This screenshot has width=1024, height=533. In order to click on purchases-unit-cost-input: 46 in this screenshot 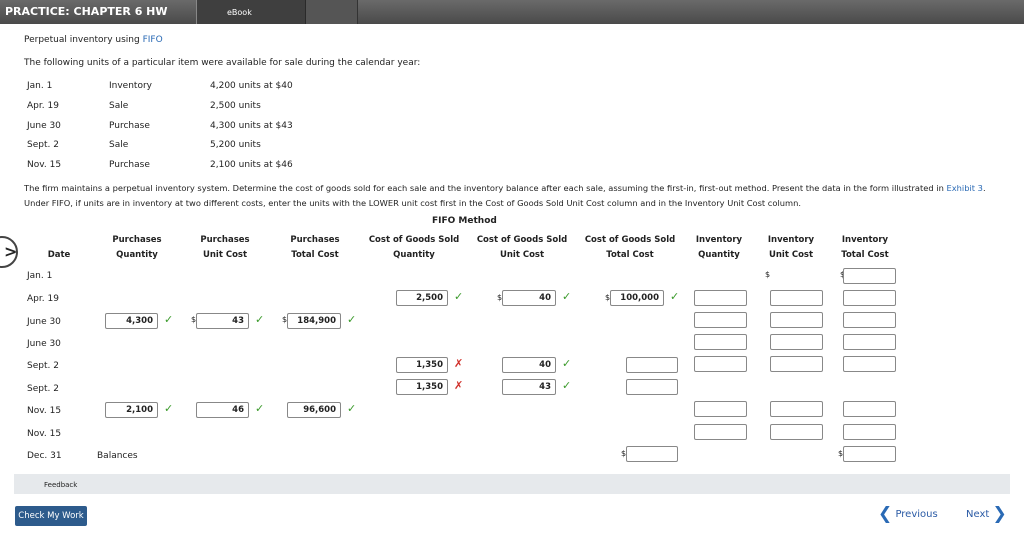, I will do `click(222, 410)`.